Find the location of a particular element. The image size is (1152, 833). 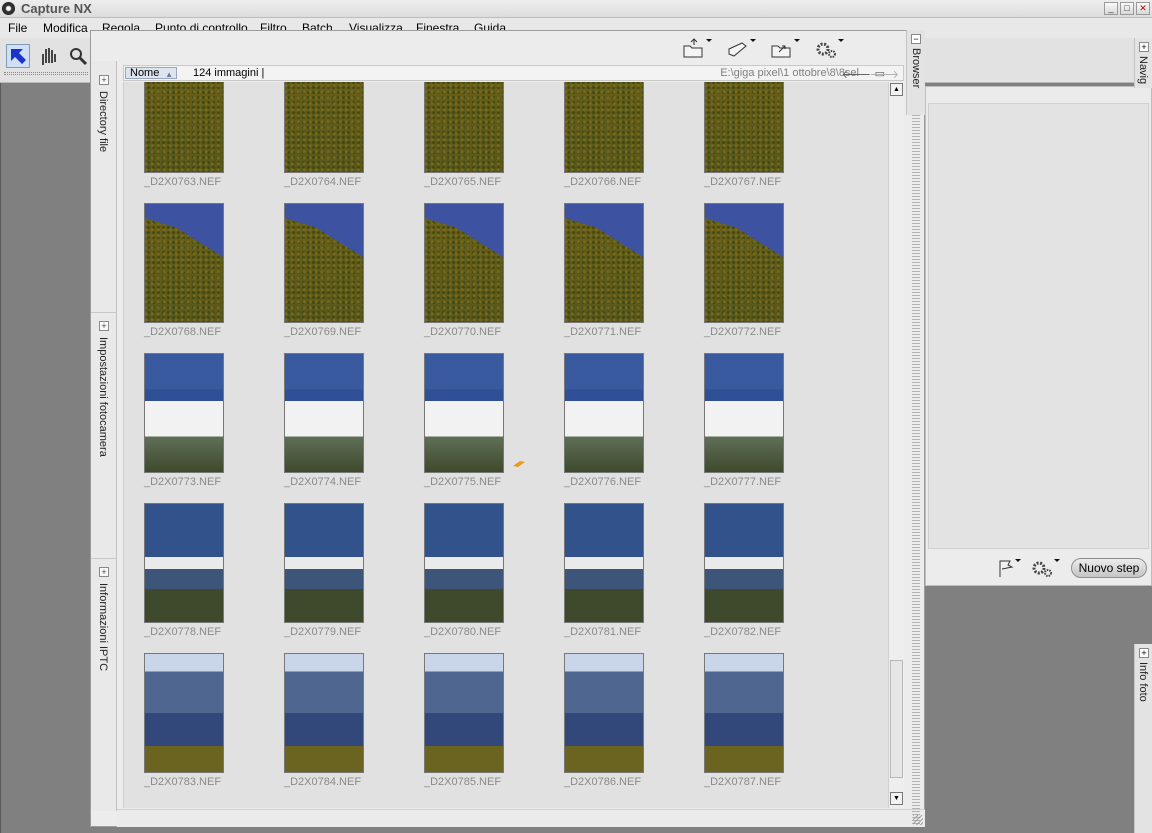

scroll-up-icon: ▲ is located at coordinates (896, 89).